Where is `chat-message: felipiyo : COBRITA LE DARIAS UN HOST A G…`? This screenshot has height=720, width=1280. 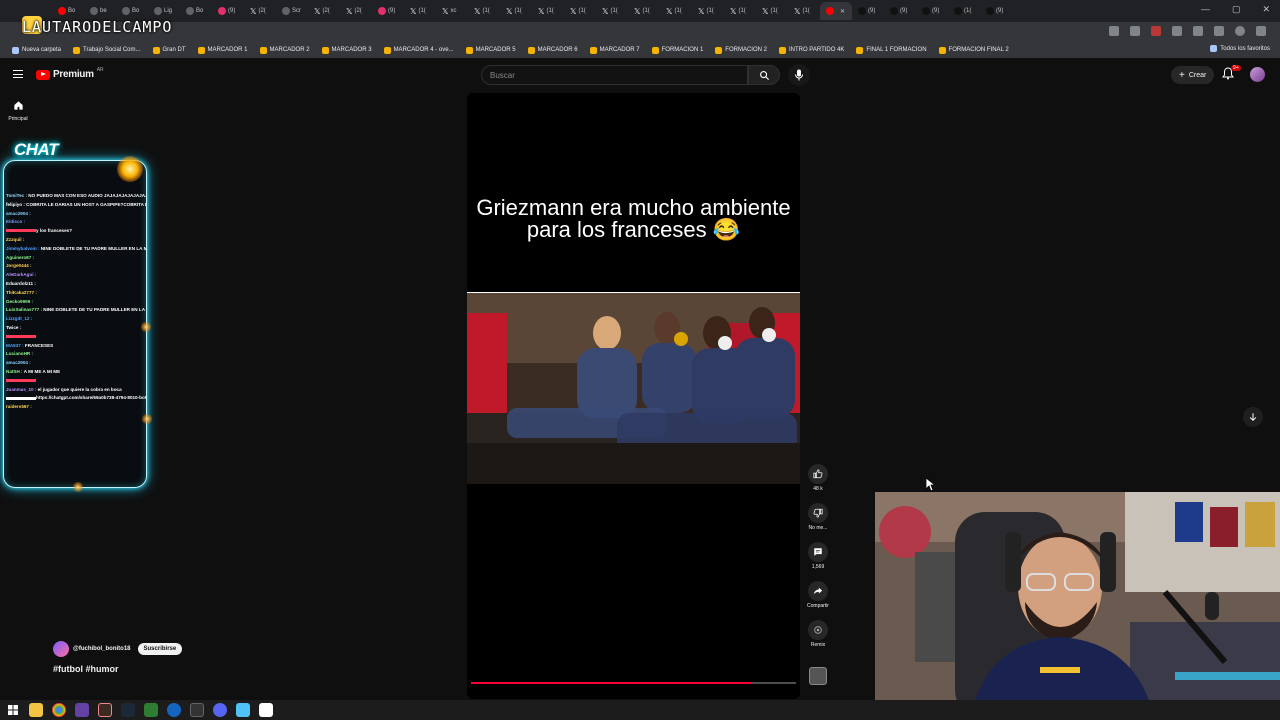
chat-message: felipiyo : COBRITA LE DARIAS UN HOST A G… is located at coordinates (76, 205).